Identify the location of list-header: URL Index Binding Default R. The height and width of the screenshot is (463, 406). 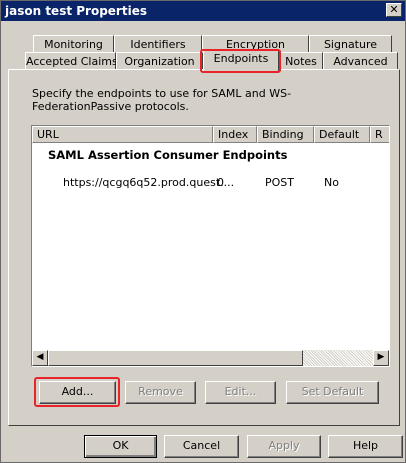
(210, 134).